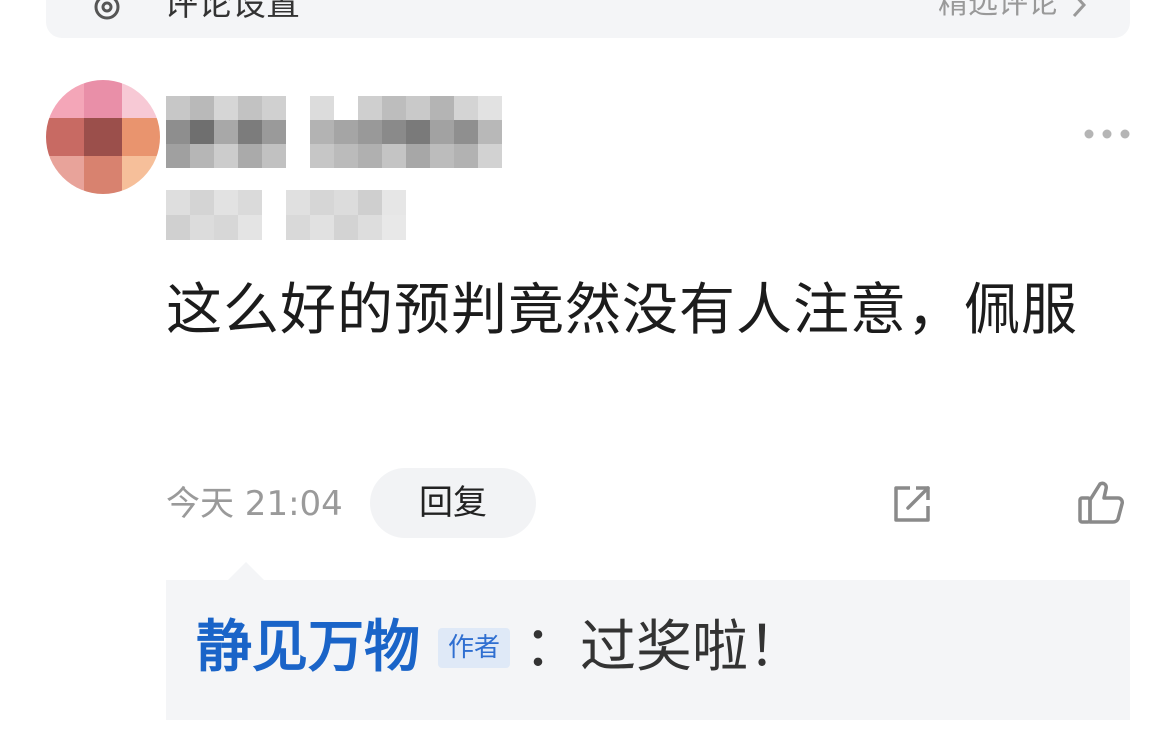 This screenshot has width=1176, height=744. Describe the element at coordinates (664, 647) in the screenshot. I see `reply-text: ：过奖啦！` at that location.